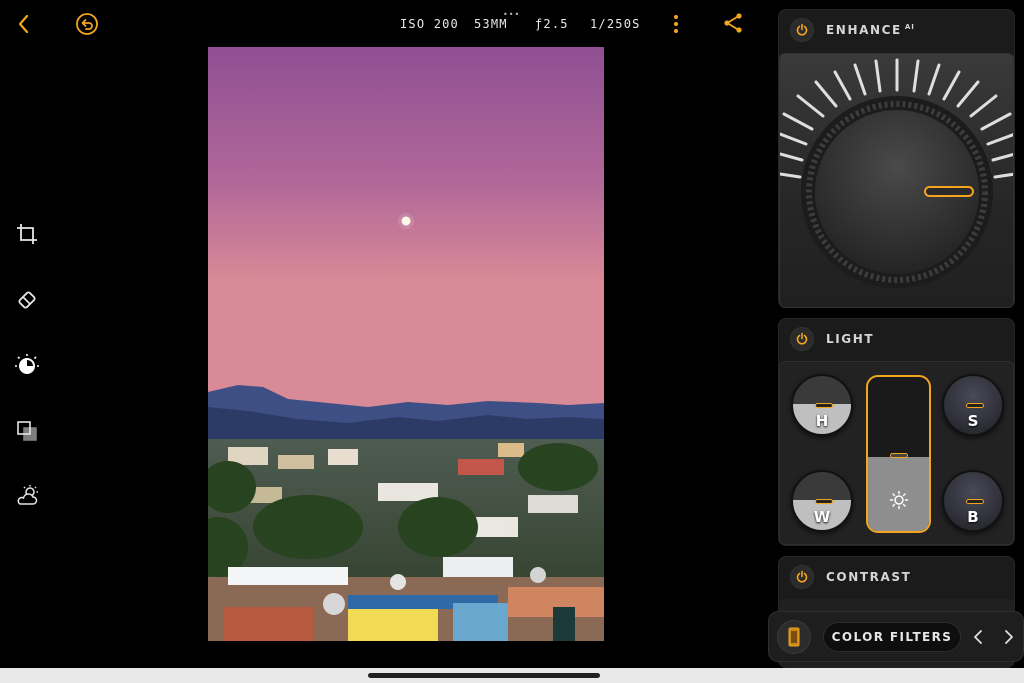 This screenshot has height=683, width=1024. I want to click on contrast-power-button, so click(802, 577).